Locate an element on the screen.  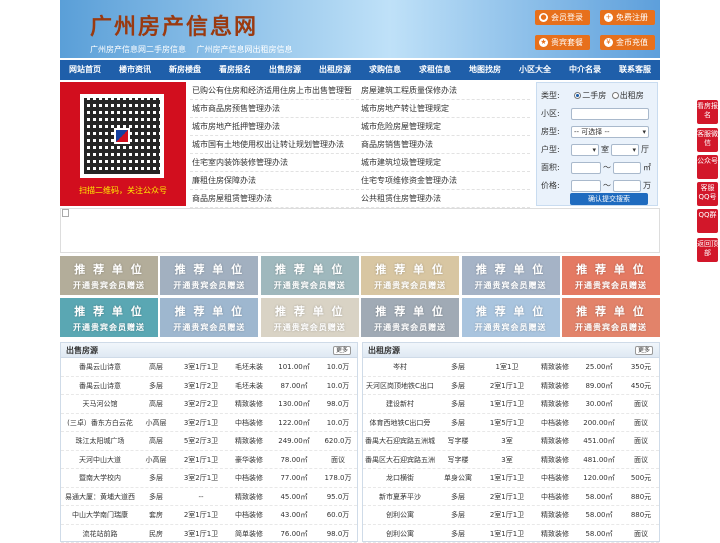
listing-name: 体育西地铁C出口旁 is located at coordinates (400, 423).